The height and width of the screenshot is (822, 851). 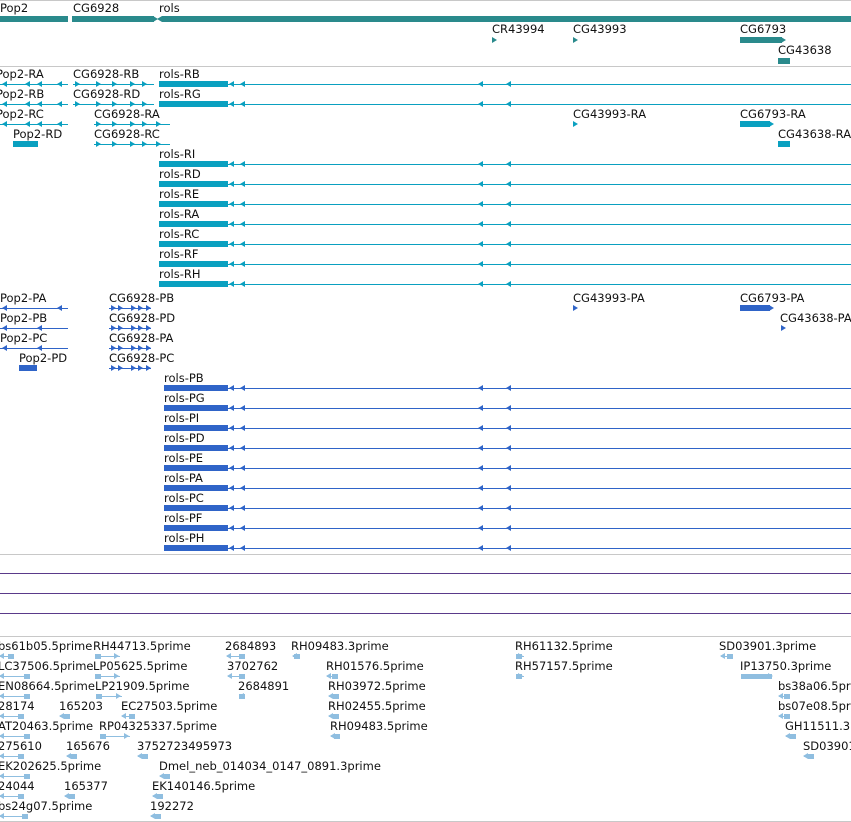 I want to click on feature-label: EK140146.5prime, so click(x=204, y=786).